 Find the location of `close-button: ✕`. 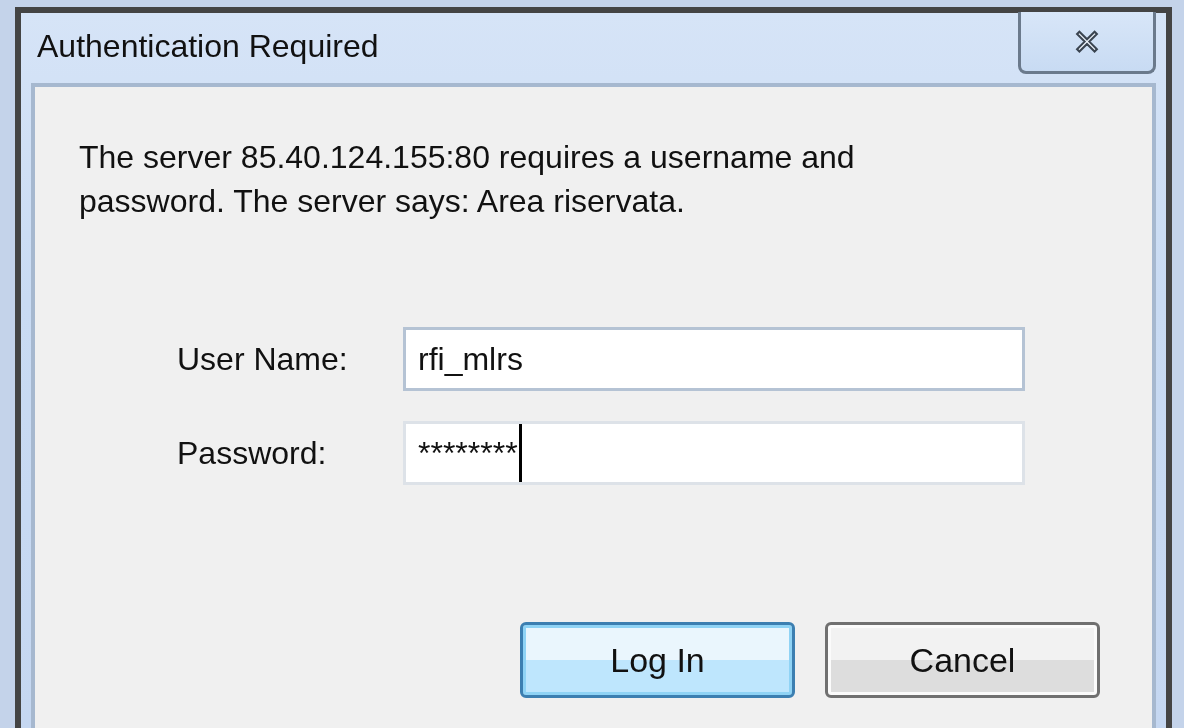

close-button: ✕ is located at coordinates (1087, 43).